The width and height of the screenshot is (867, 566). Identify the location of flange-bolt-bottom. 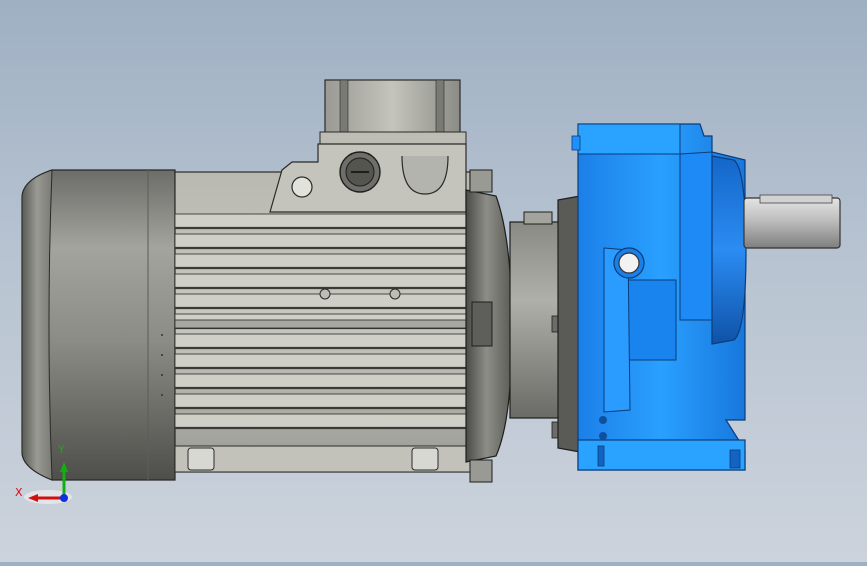
(481, 471).